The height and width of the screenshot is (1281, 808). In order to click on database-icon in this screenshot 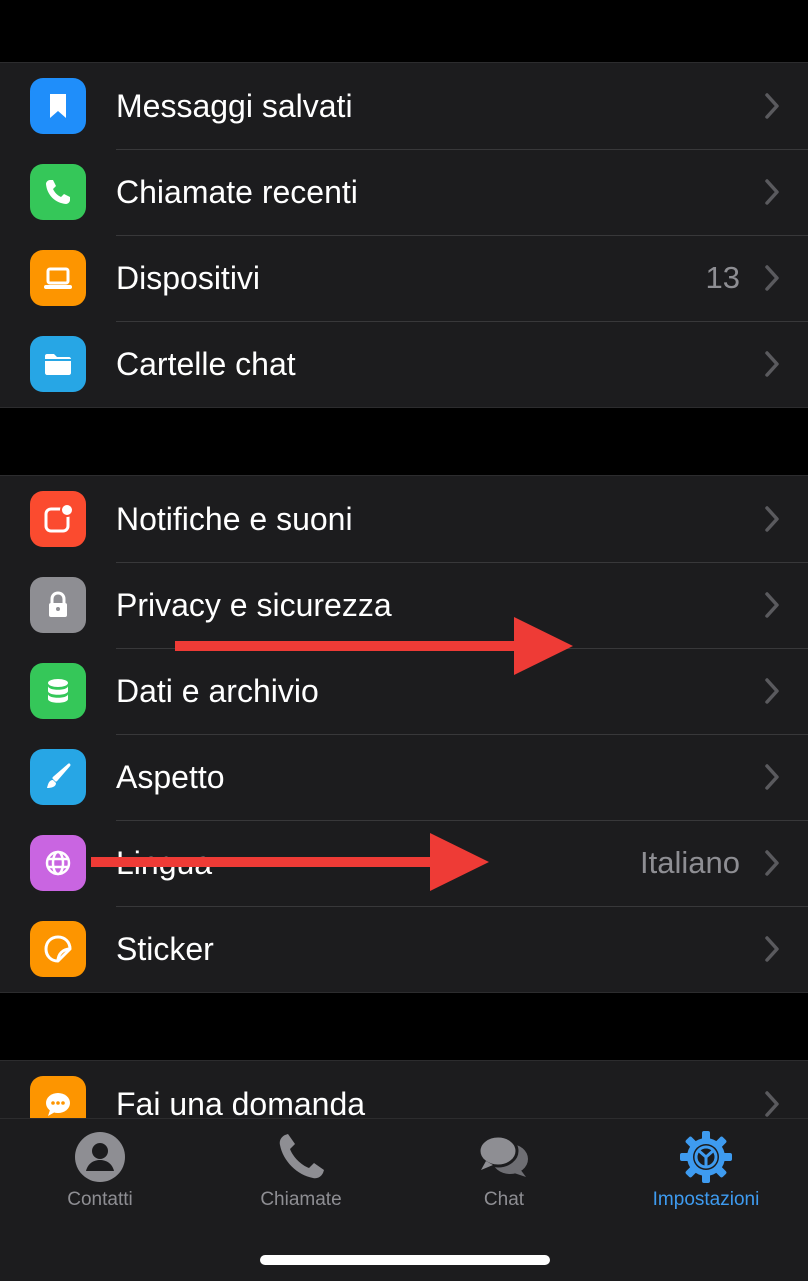, I will do `click(58, 691)`.